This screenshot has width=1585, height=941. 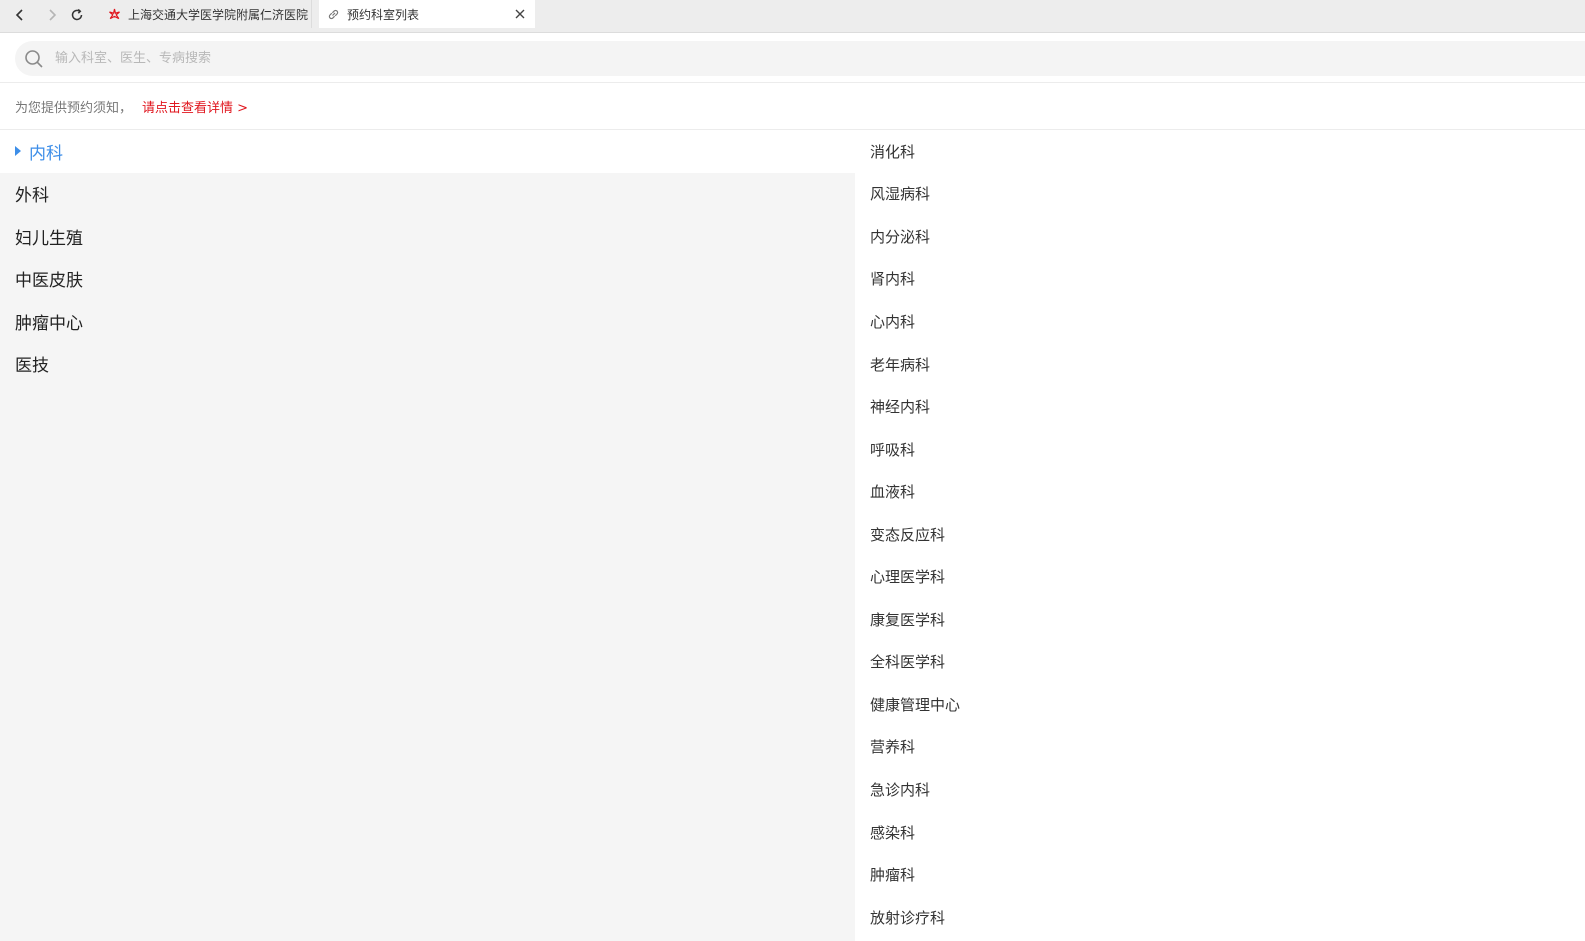 I want to click on notice-text: 为您提供预约须知，, so click(x=74, y=108).